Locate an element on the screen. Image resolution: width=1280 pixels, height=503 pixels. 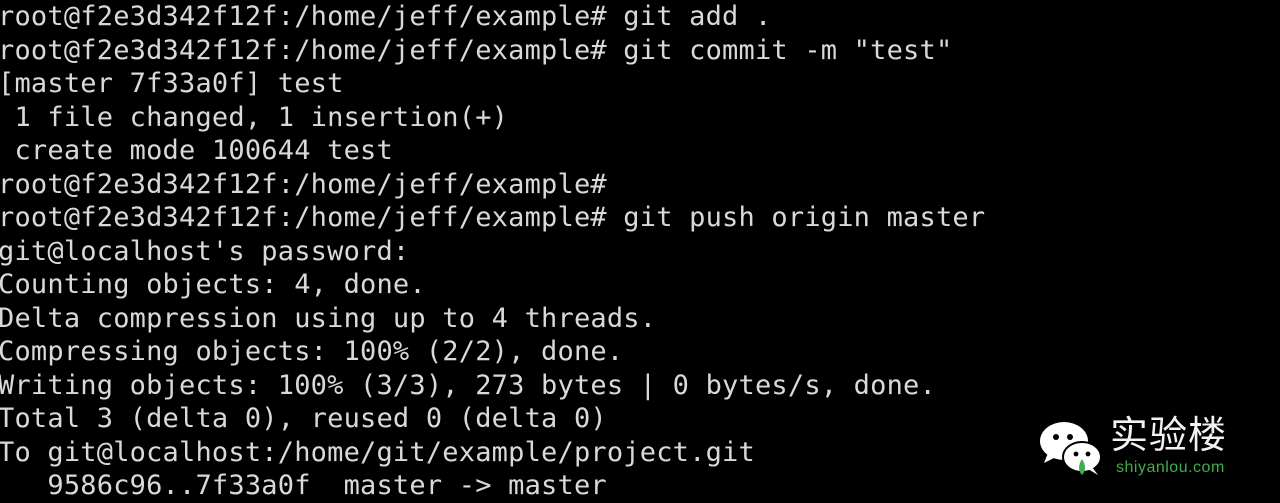
terminal-line: [master 7f33a0f] test is located at coordinates (172, 83).